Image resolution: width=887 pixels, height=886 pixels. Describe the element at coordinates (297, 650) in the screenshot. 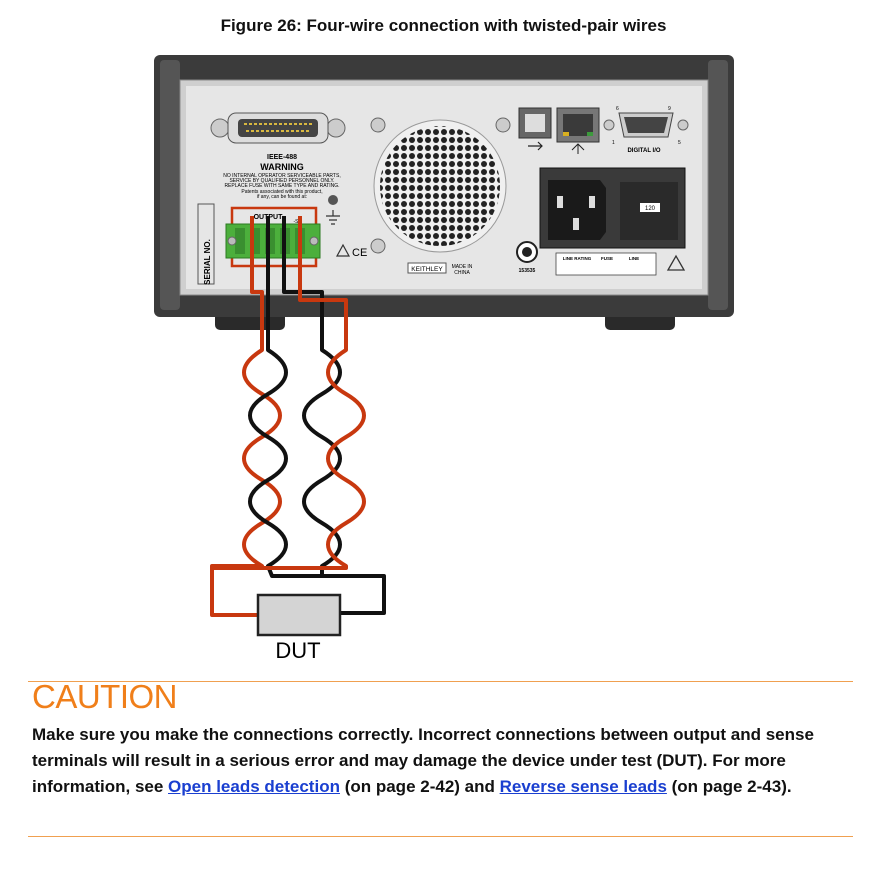

I see `dut-label: DUT` at that location.